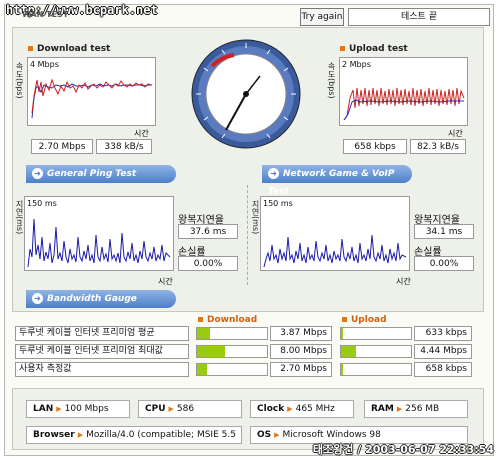 The image size is (500, 463). Describe the element at coordinates (301, 351) in the screenshot. I see `download-bar-value: 8.00 Mbps` at that location.